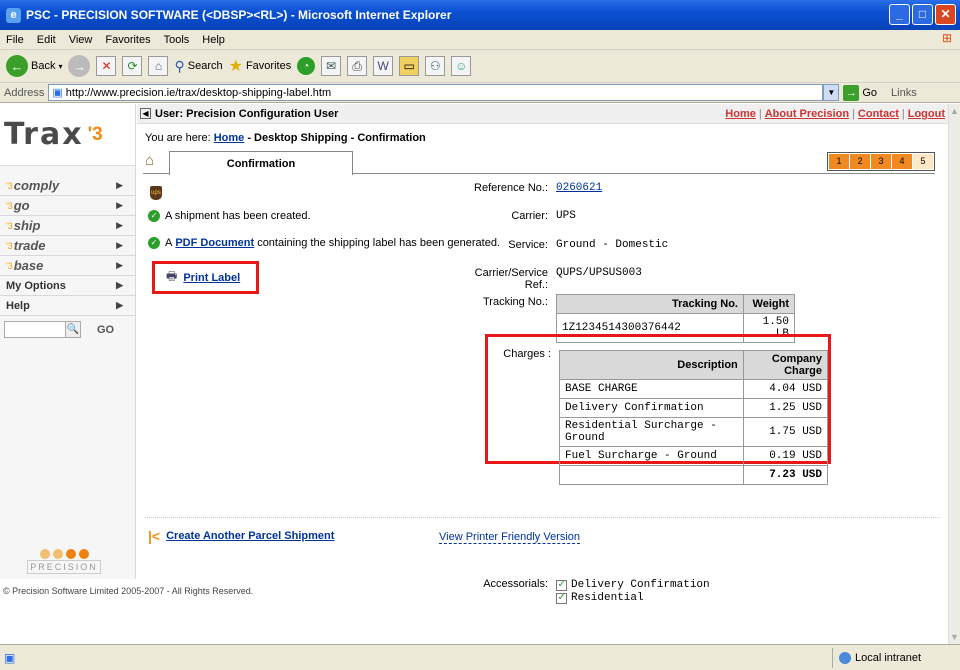 The height and width of the screenshot is (670, 960). Describe the element at coordinates (831, 92) in the screenshot. I see `address-dropdown-icon: ▼` at that location.